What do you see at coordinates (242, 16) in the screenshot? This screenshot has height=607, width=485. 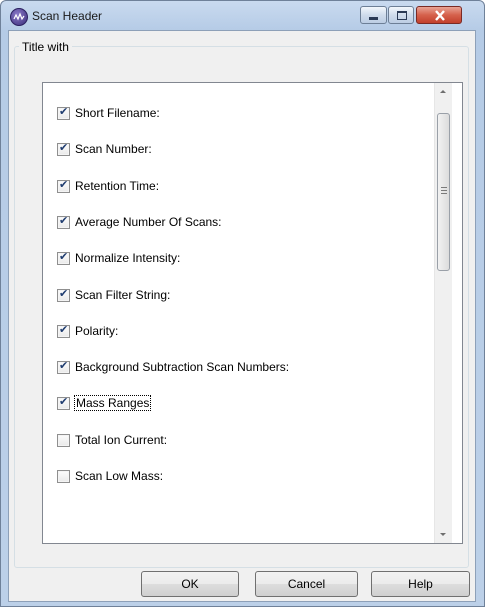 I see `title-bar: Scan Header` at bounding box center [242, 16].